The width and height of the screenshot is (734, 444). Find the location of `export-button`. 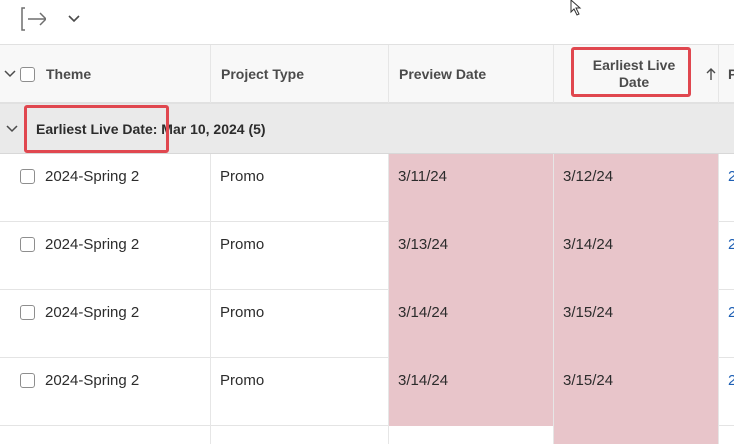

export-button is located at coordinates (31, 19).